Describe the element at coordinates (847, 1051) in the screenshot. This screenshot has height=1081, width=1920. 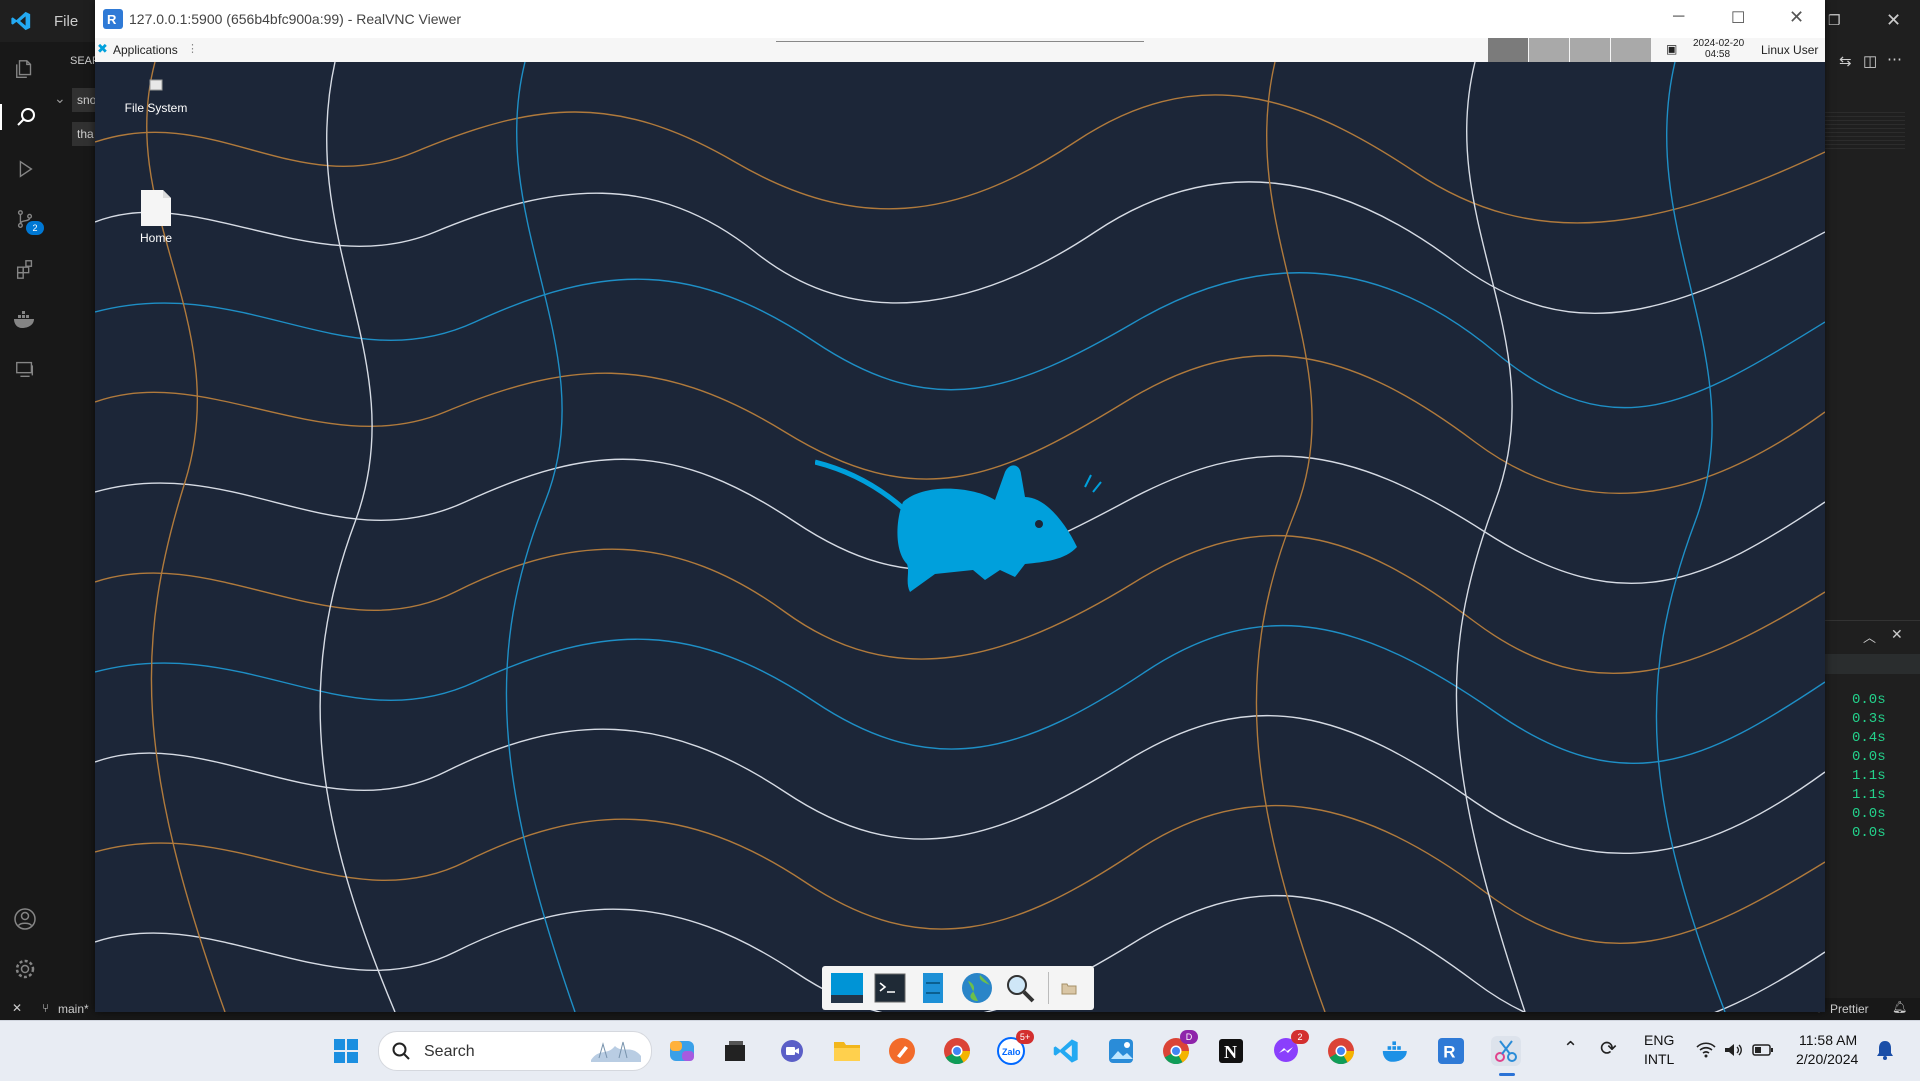
I see `file-explorer-icon` at that location.